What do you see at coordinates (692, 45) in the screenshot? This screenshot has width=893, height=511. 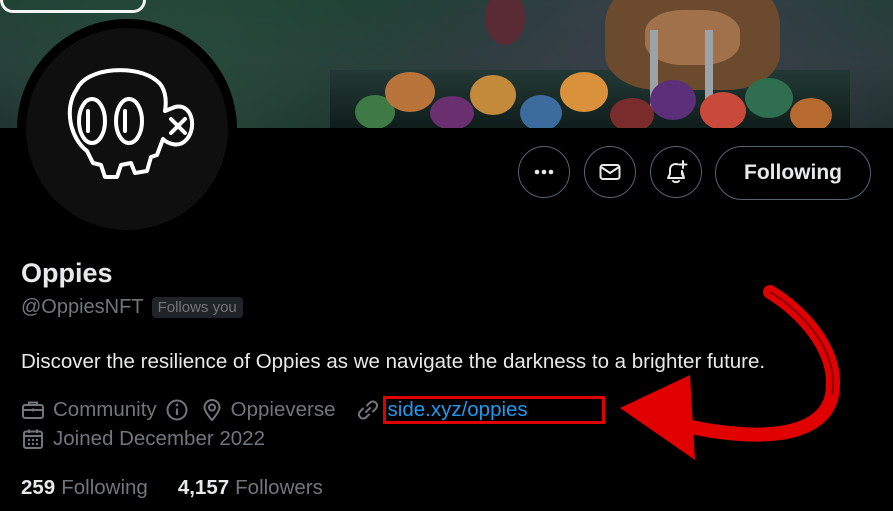 I see `banner-creature` at bounding box center [692, 45].